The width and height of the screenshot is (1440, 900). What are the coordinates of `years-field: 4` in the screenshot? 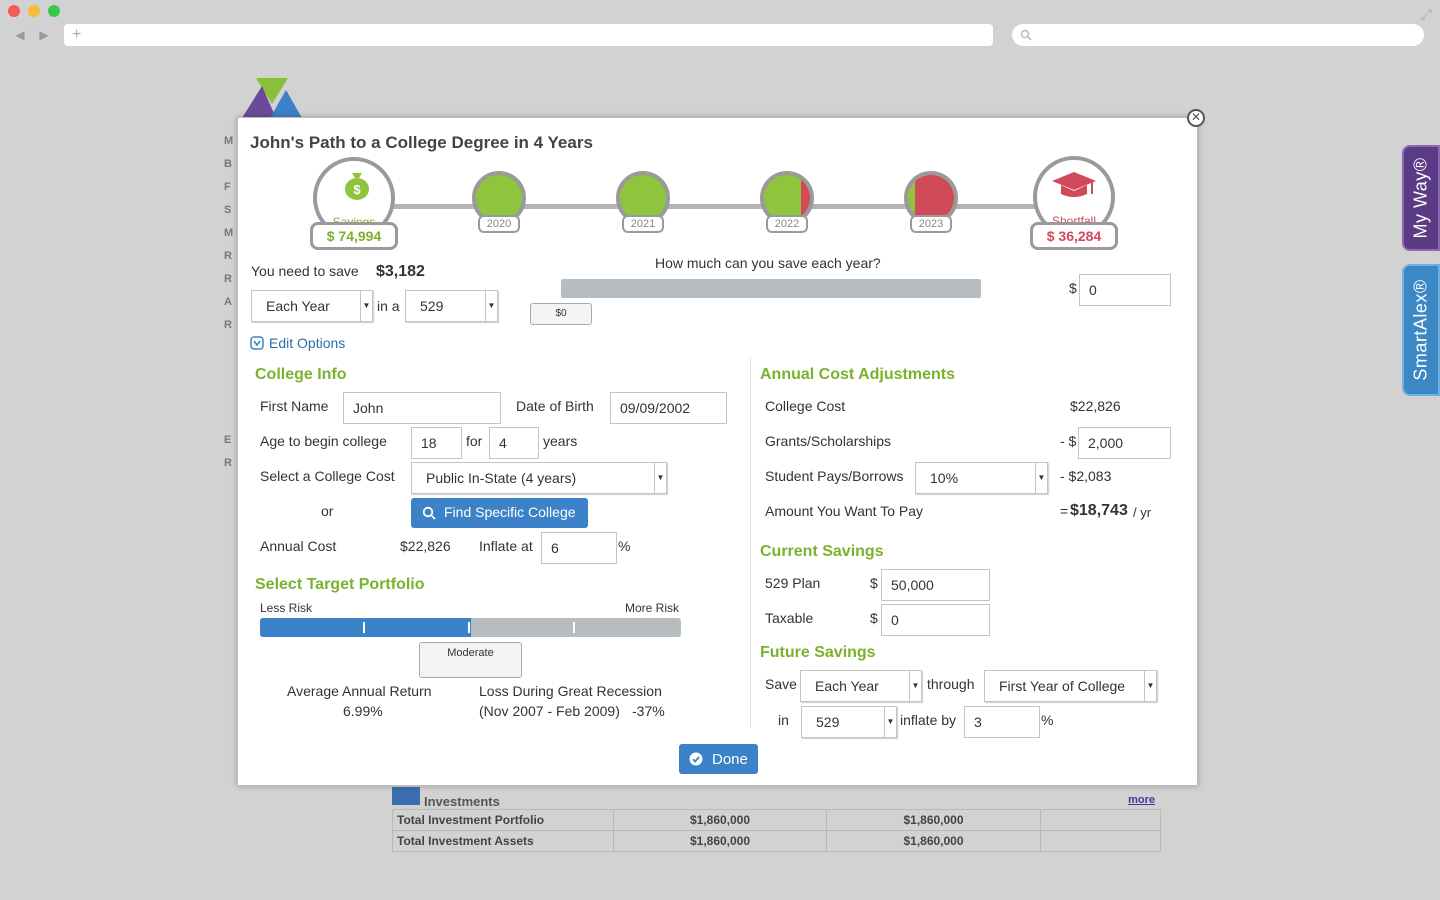 It's located at (514, 443).